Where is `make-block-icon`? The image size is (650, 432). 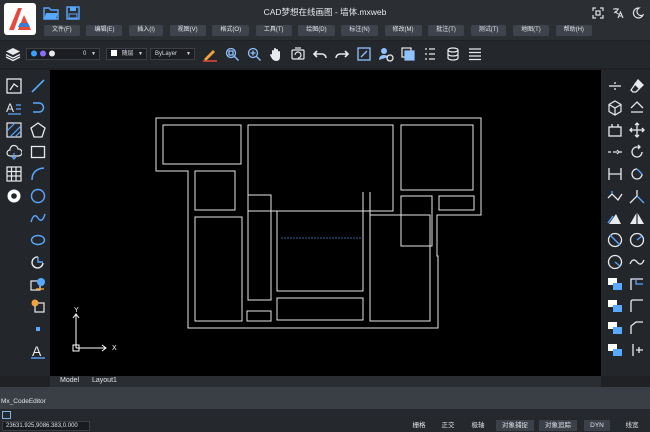
make-block-icon is located at coordinates (38, 306).